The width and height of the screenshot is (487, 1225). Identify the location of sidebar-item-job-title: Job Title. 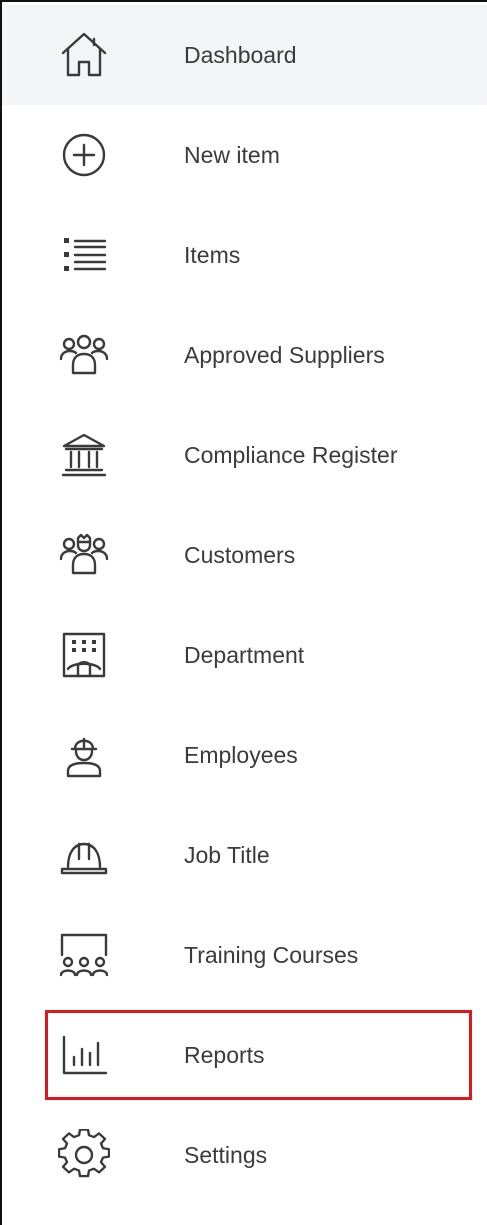
(244, 855).